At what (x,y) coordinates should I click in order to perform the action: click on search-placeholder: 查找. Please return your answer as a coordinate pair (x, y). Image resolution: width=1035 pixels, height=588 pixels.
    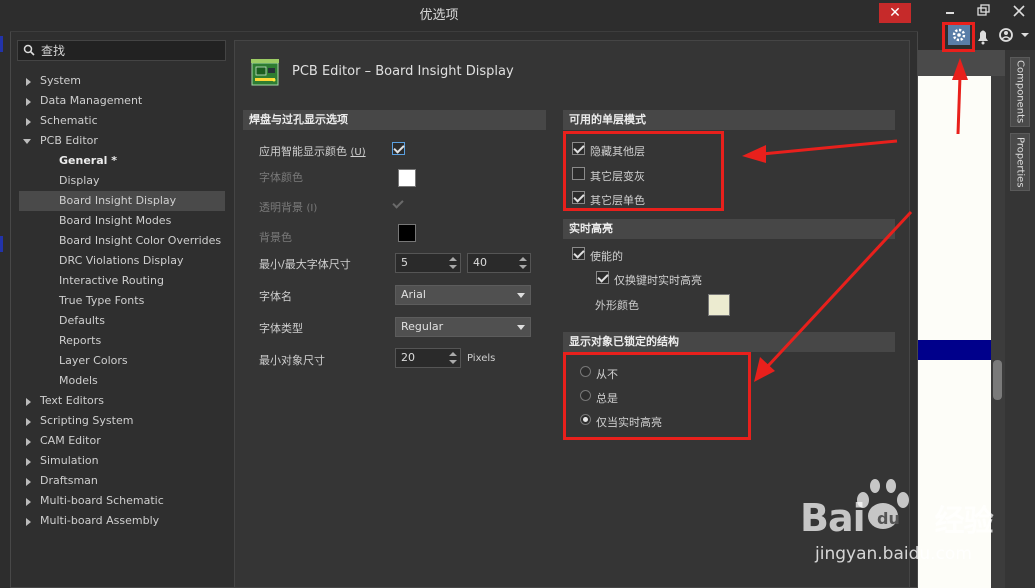
    Looking at the image, I should click on (53, 51).